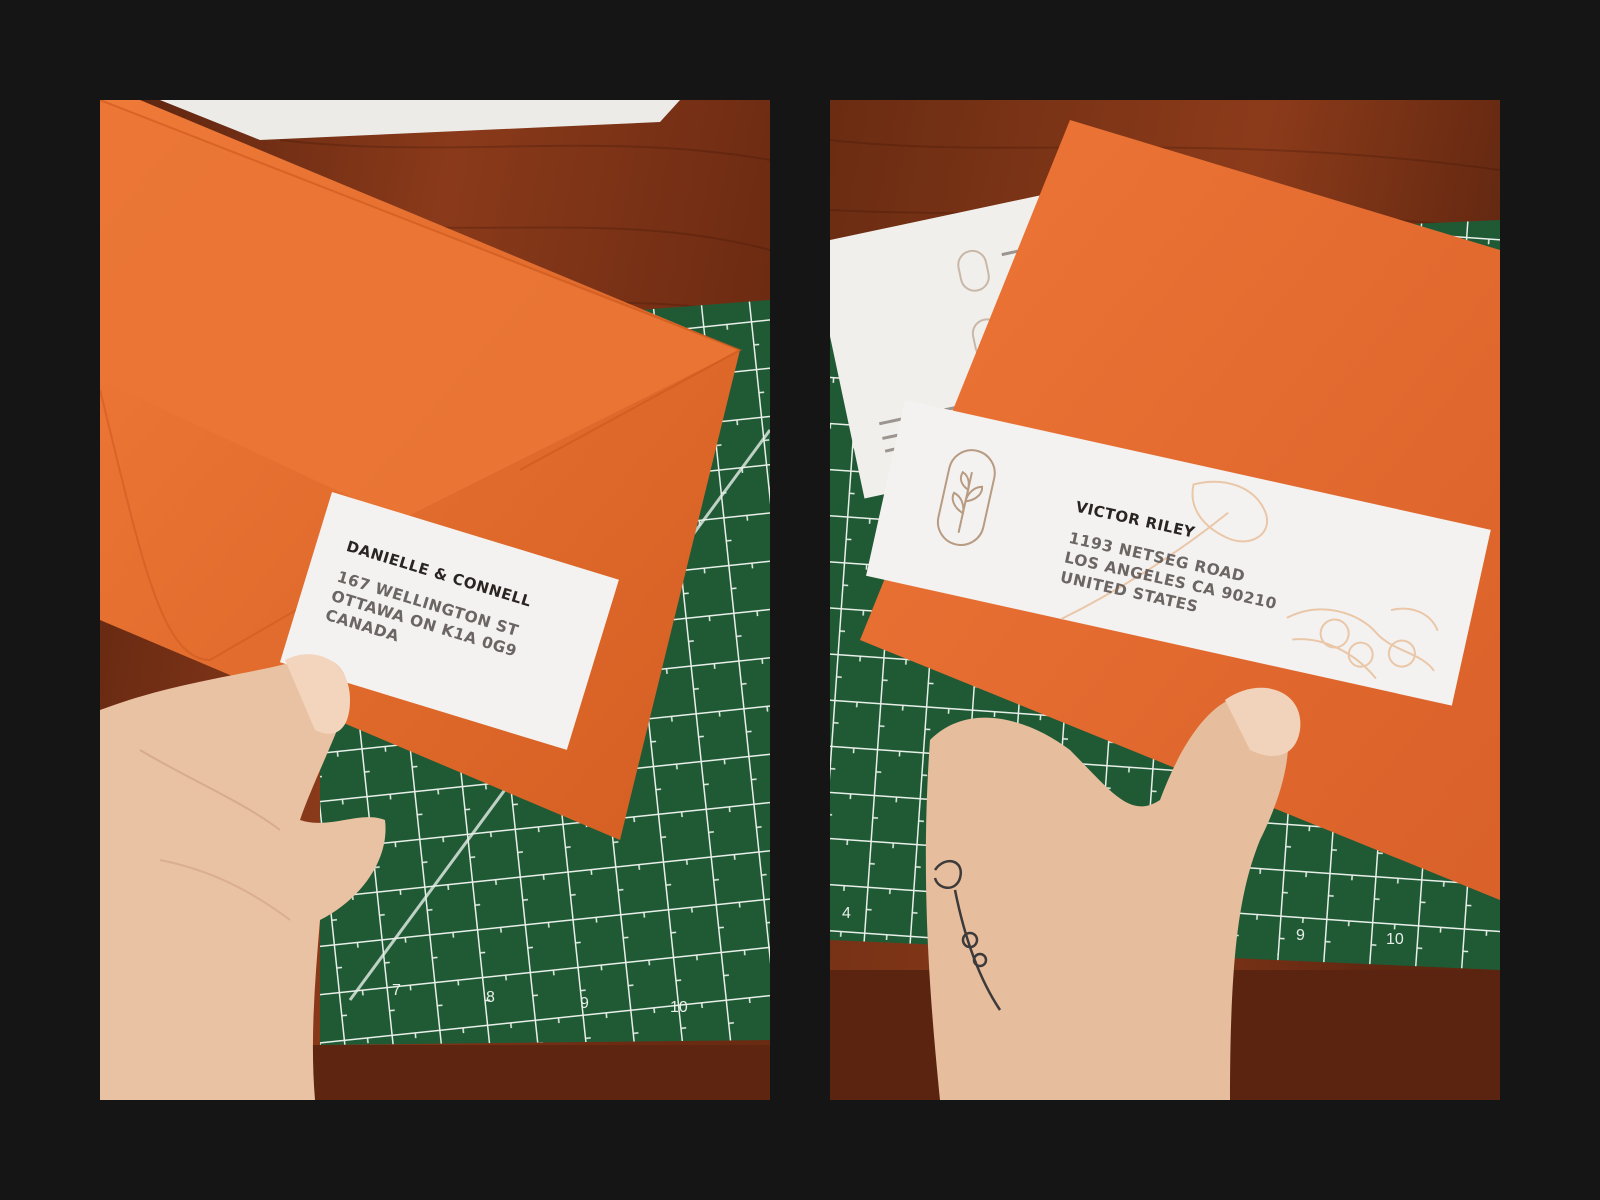 The width and height of the screenshot is (1600, 1200). What do you see at coordinates (490, 997) in the screenshot?
I see `mat-number-8: 8` at bounding box center [490, 997].